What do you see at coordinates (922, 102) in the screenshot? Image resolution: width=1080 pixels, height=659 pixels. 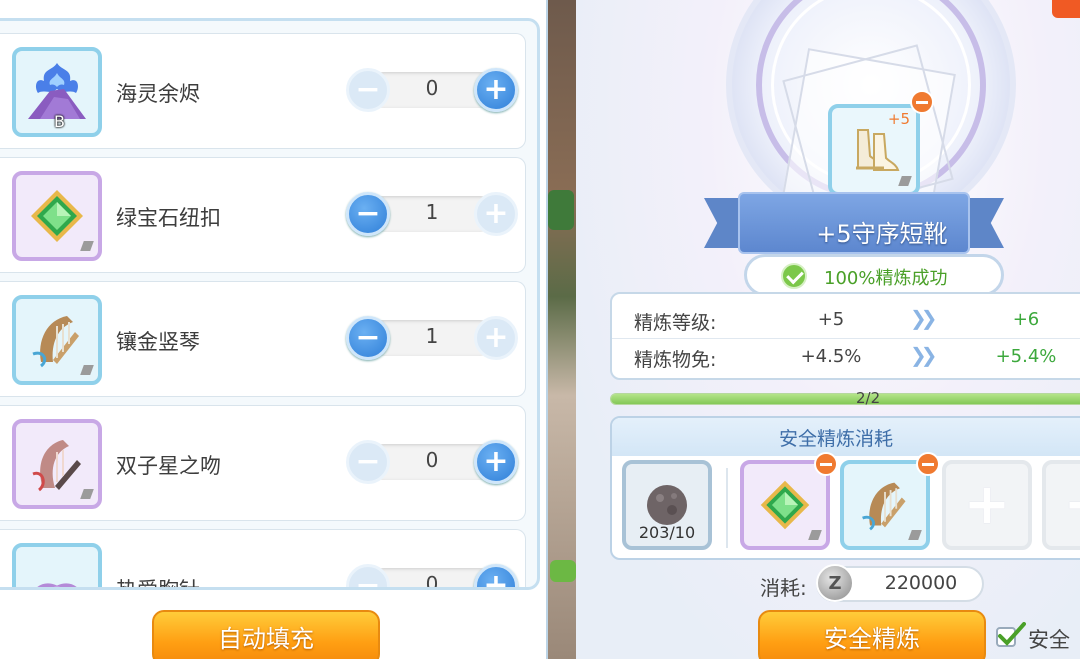 I see `remove-equipment-button` at bounding box center [922, 102].